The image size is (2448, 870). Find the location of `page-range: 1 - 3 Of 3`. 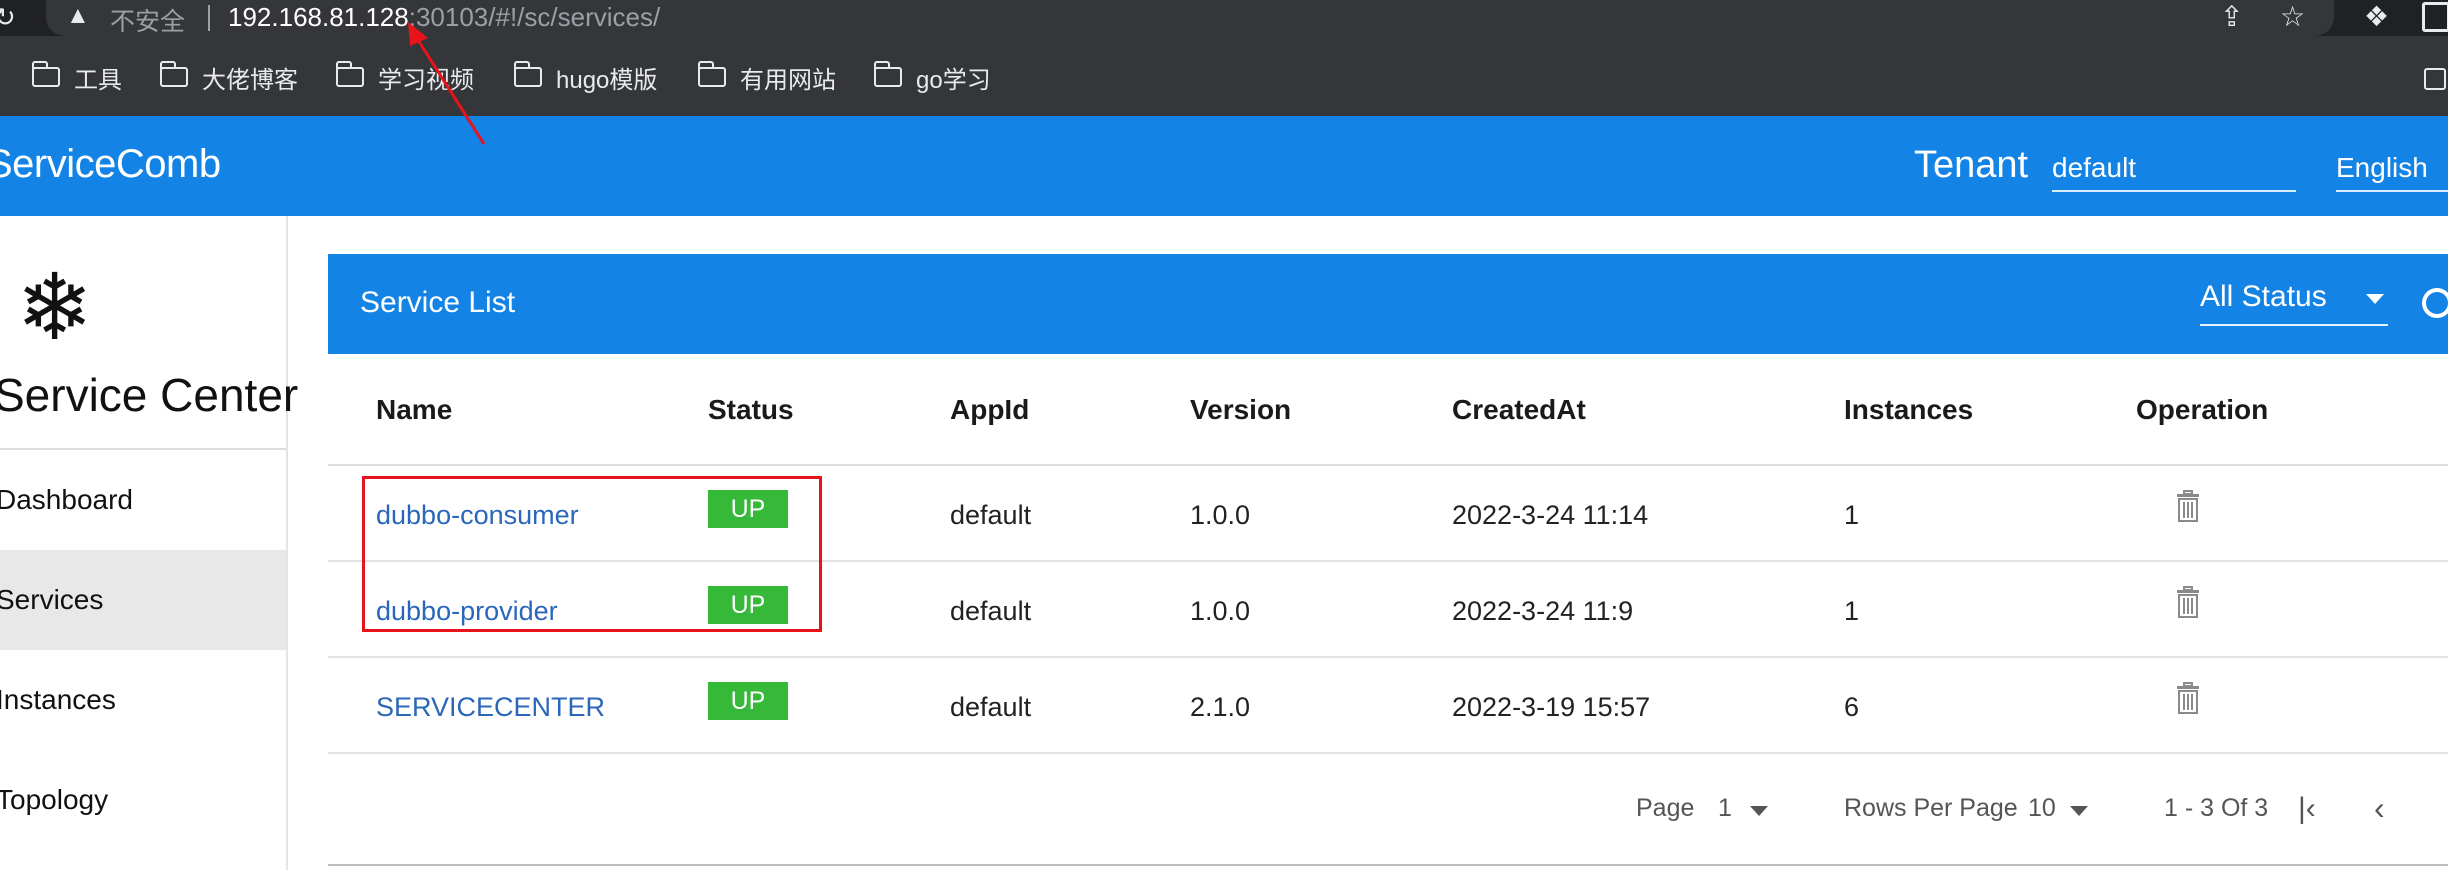

page-range: 1 - 3 Of 3 is located at coordinates (2216, 808).